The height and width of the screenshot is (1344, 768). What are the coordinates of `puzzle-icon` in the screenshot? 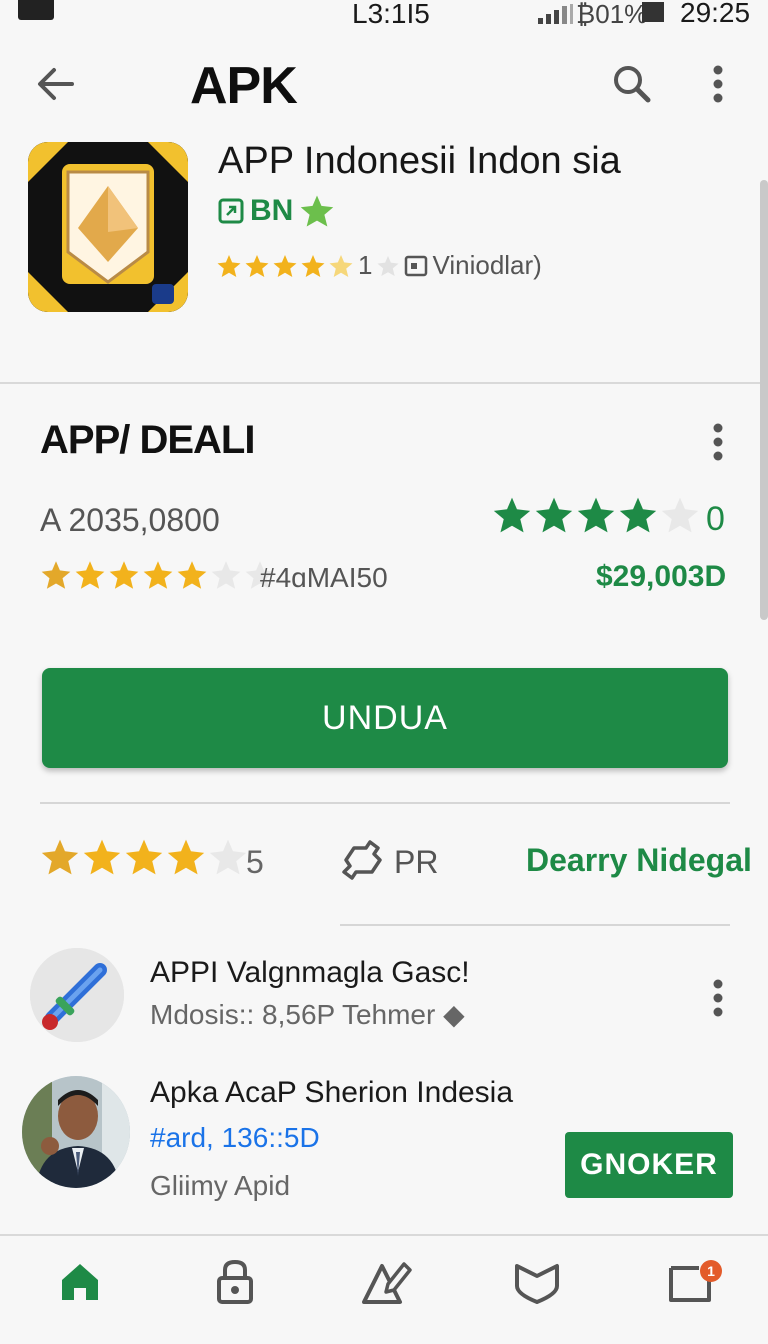 It's located at (362, 860).